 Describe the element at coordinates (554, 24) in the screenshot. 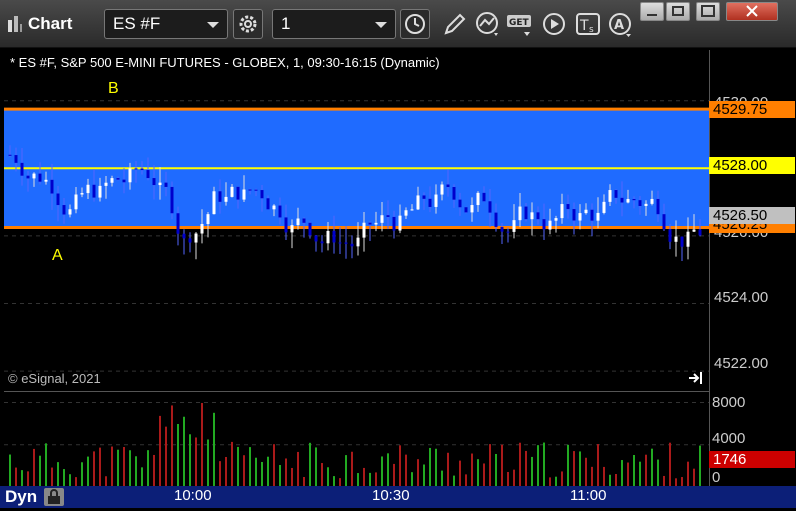

I see `replay-button` at that location.